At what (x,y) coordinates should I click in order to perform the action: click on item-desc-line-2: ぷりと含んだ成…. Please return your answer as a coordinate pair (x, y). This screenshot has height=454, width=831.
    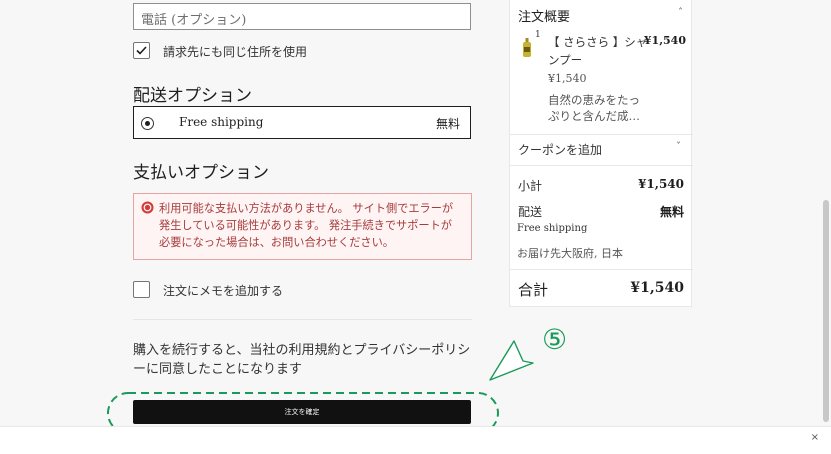
    Looking at the image, I should click on (594, 116).